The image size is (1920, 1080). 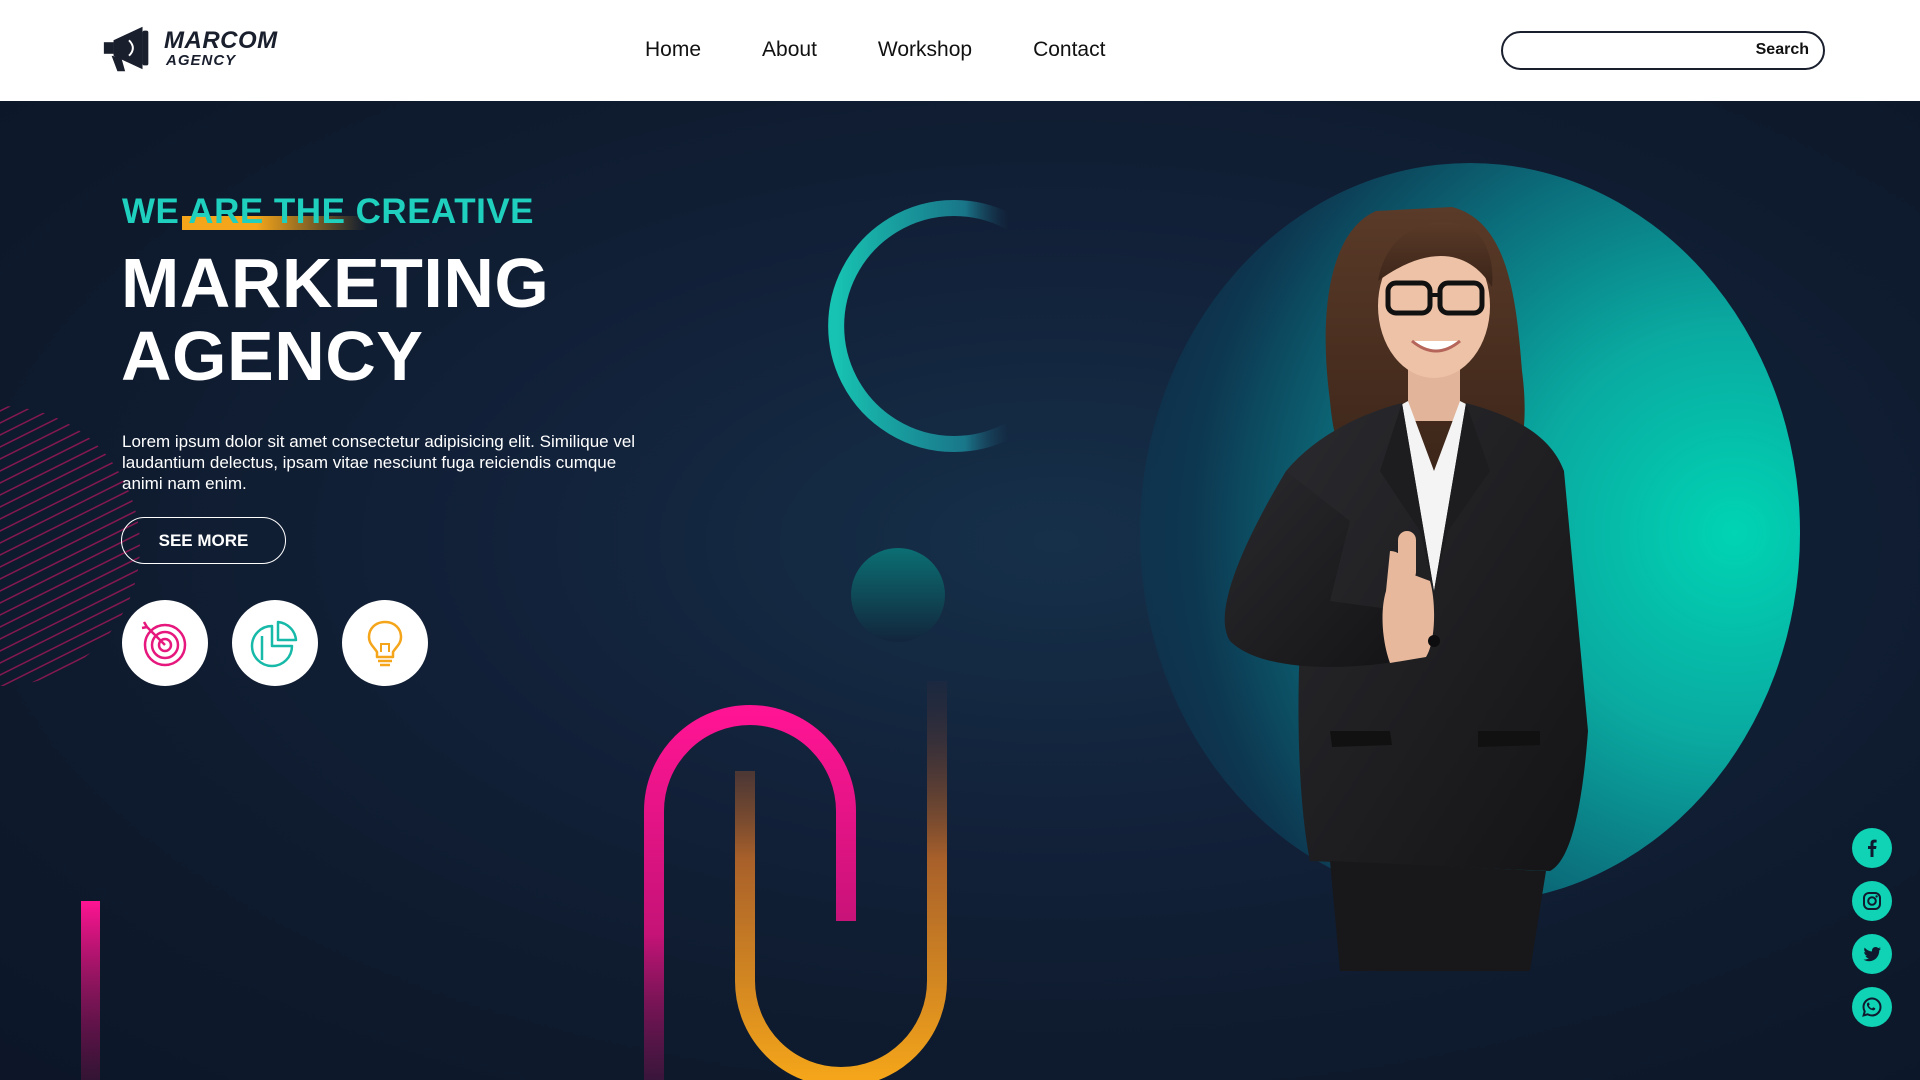 I want to click on feature-target, so click(x=165, y=643).